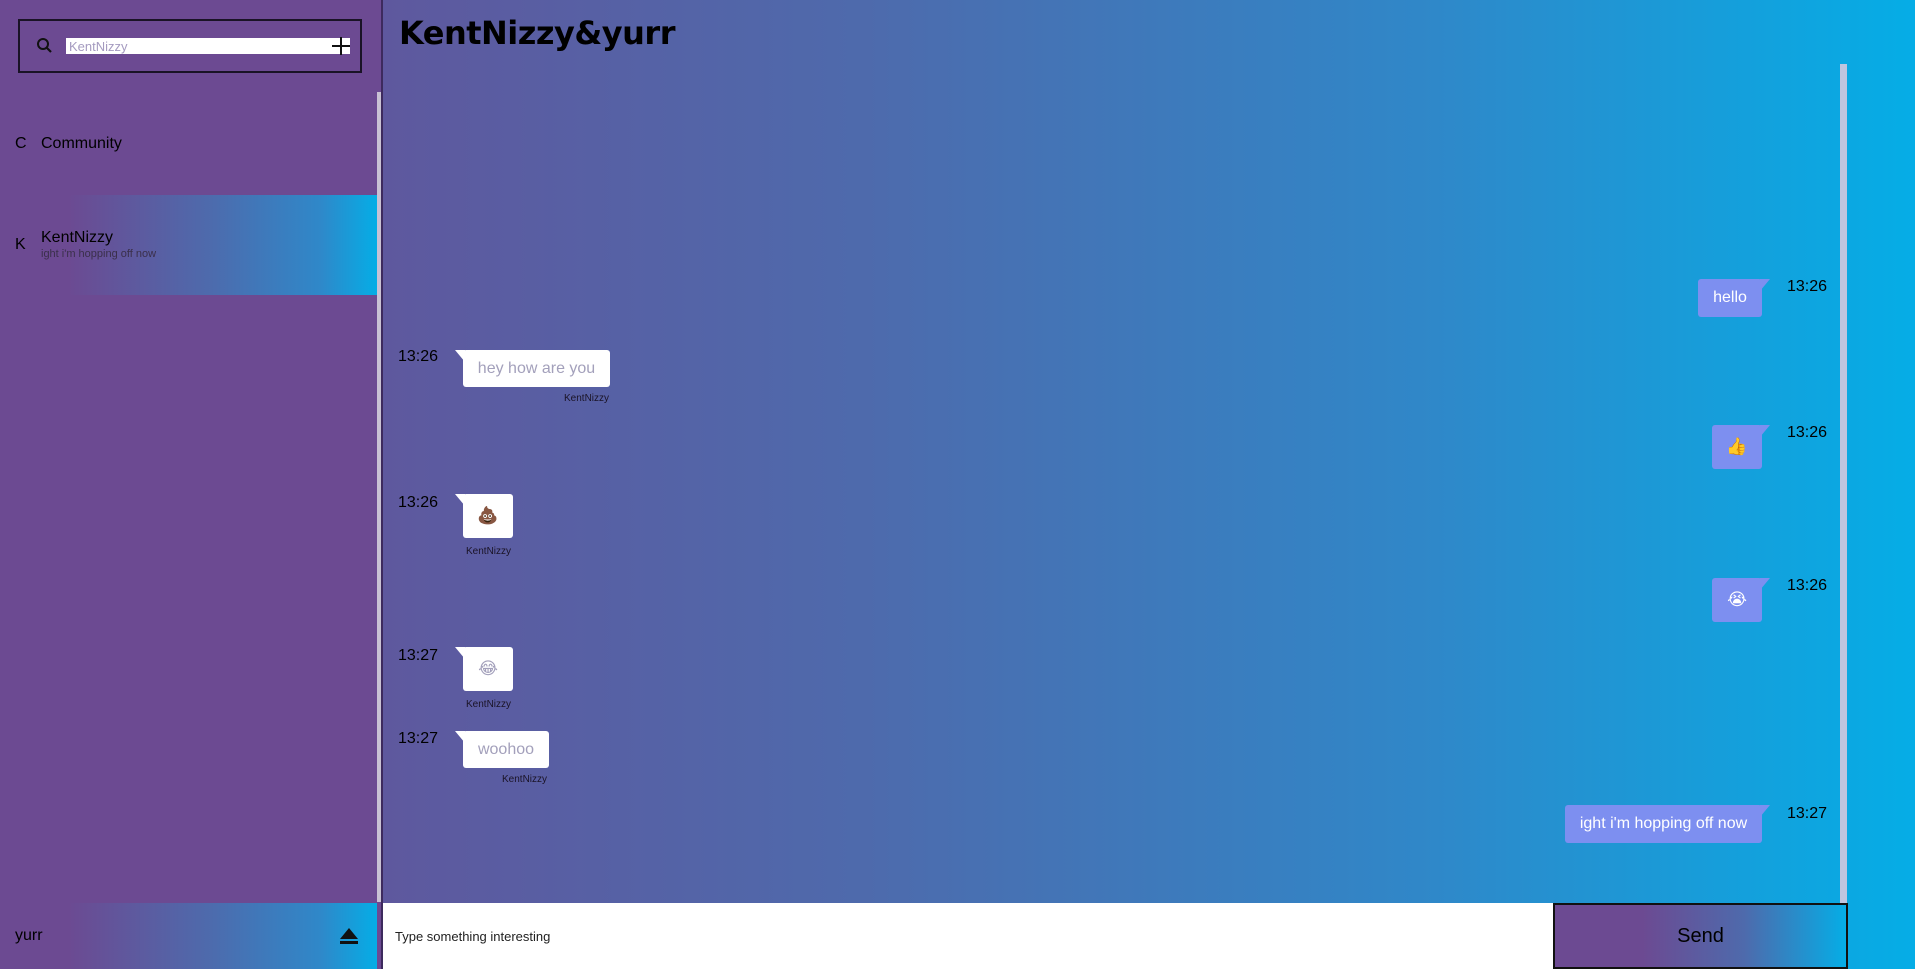 The image size is (1915, 969). I want to click on message-bubble: ight i'm hopping off now, so click(1667, 824).